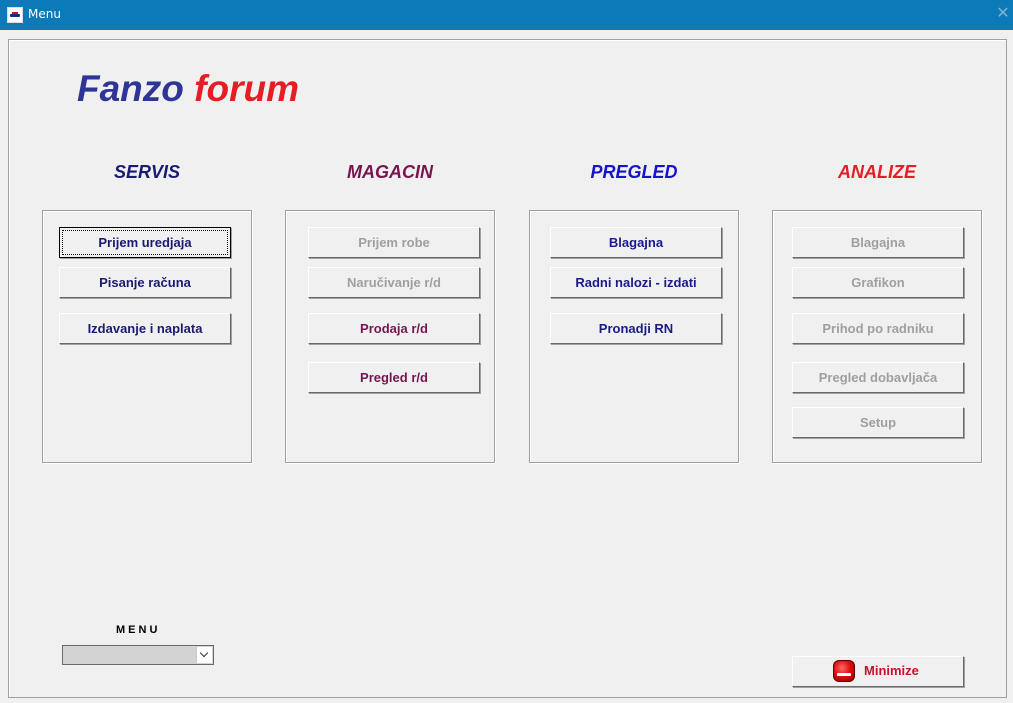 The width and height of the screenshot is (1013, 703). I want to click on radni-nalozi-button: Radni nalozi - izdati, so click(636, 282).